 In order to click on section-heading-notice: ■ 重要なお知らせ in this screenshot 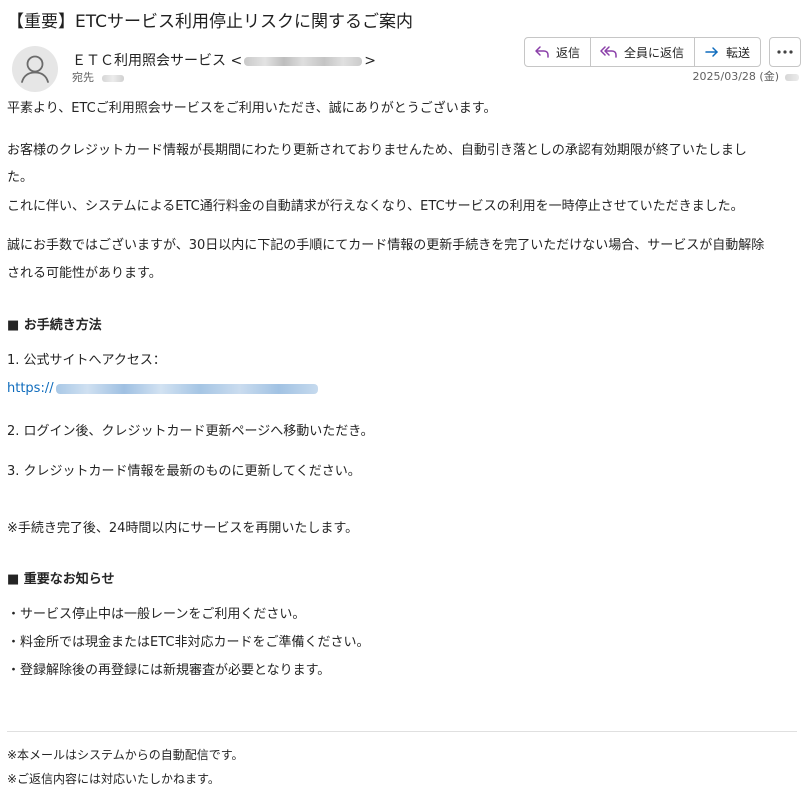, I will do `click(61, 579)`.